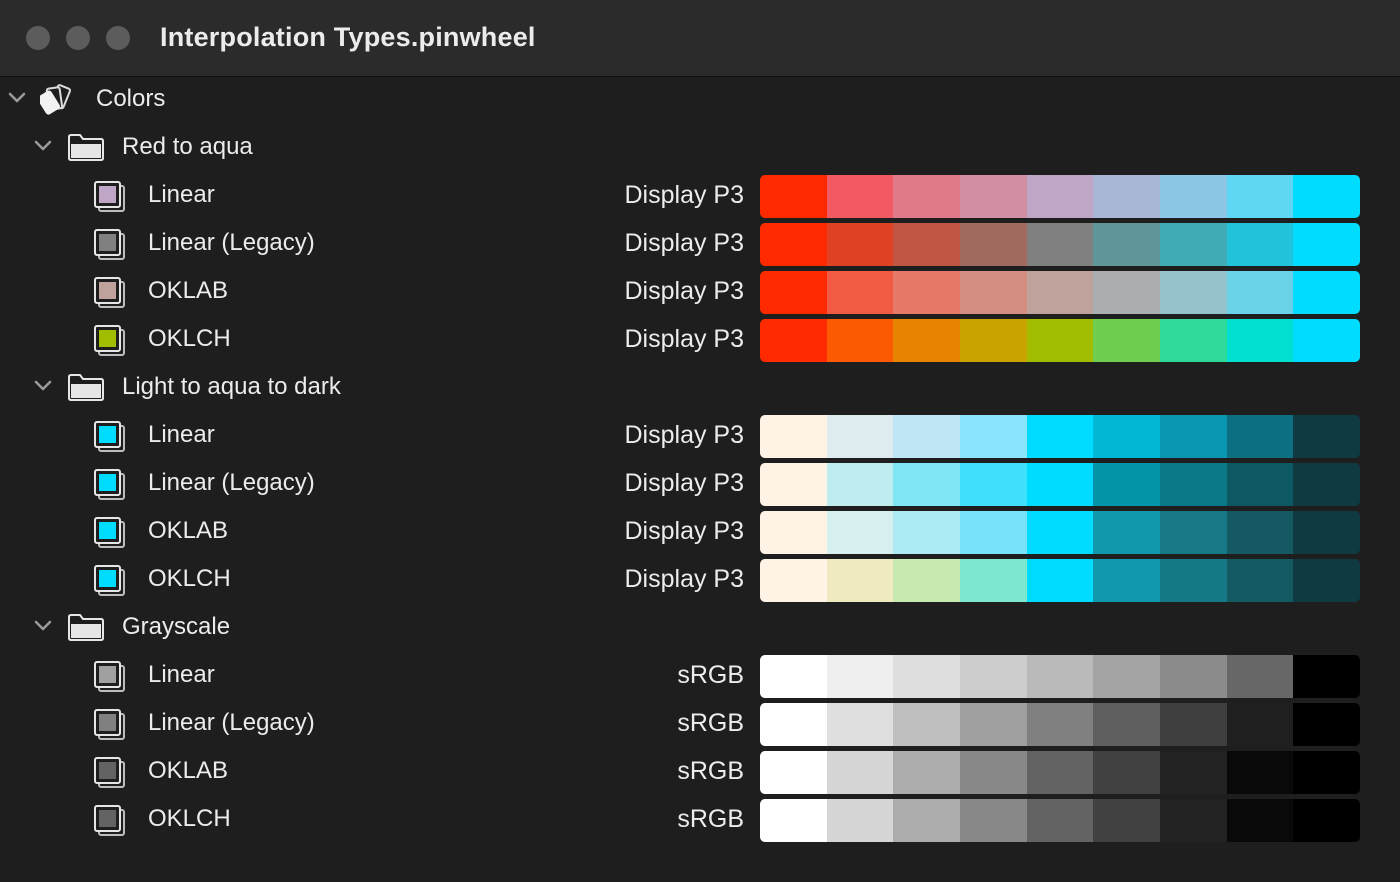 The image size is (1400, 882). I want to click on window-title: Interpolation Types.pinwheel, so click(348, 37).